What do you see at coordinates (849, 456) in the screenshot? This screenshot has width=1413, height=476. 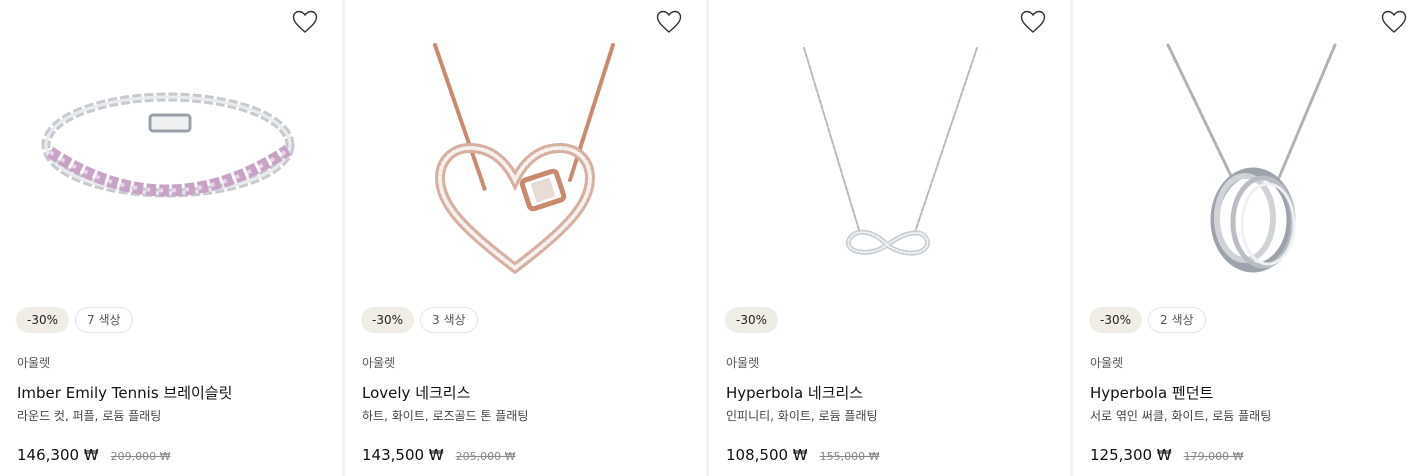 I see `original-price: 155,000 ₩` at bounding box center [849, 456].